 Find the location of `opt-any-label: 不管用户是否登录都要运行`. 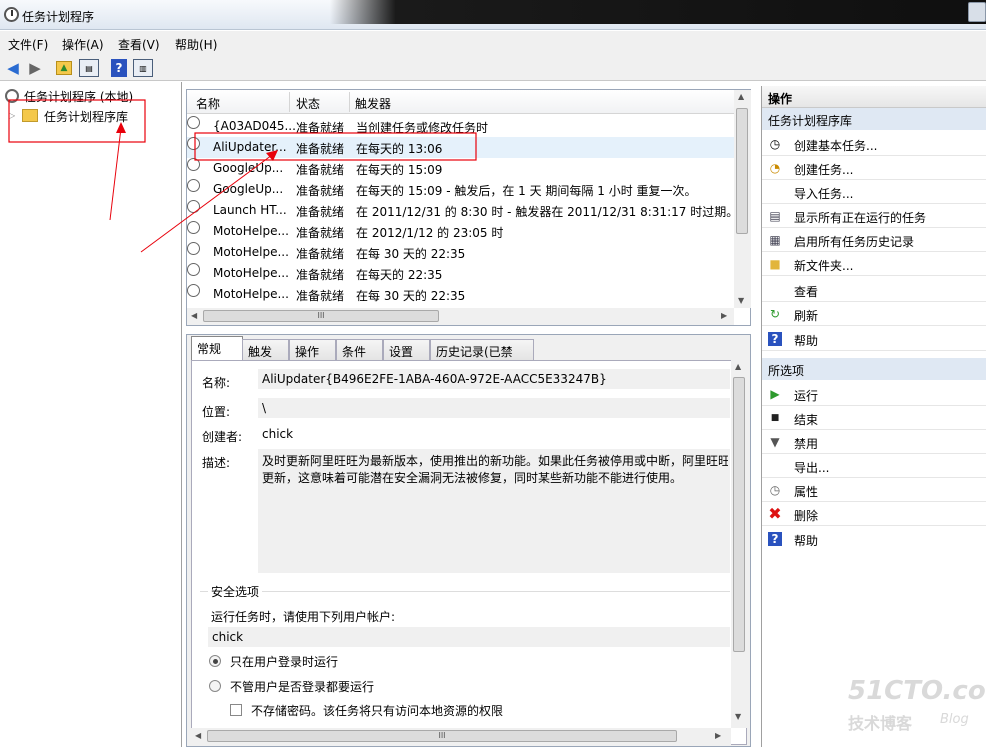

opt-any-label: 不管用户是否登录都要运行 is located at coordinates (302, 687).